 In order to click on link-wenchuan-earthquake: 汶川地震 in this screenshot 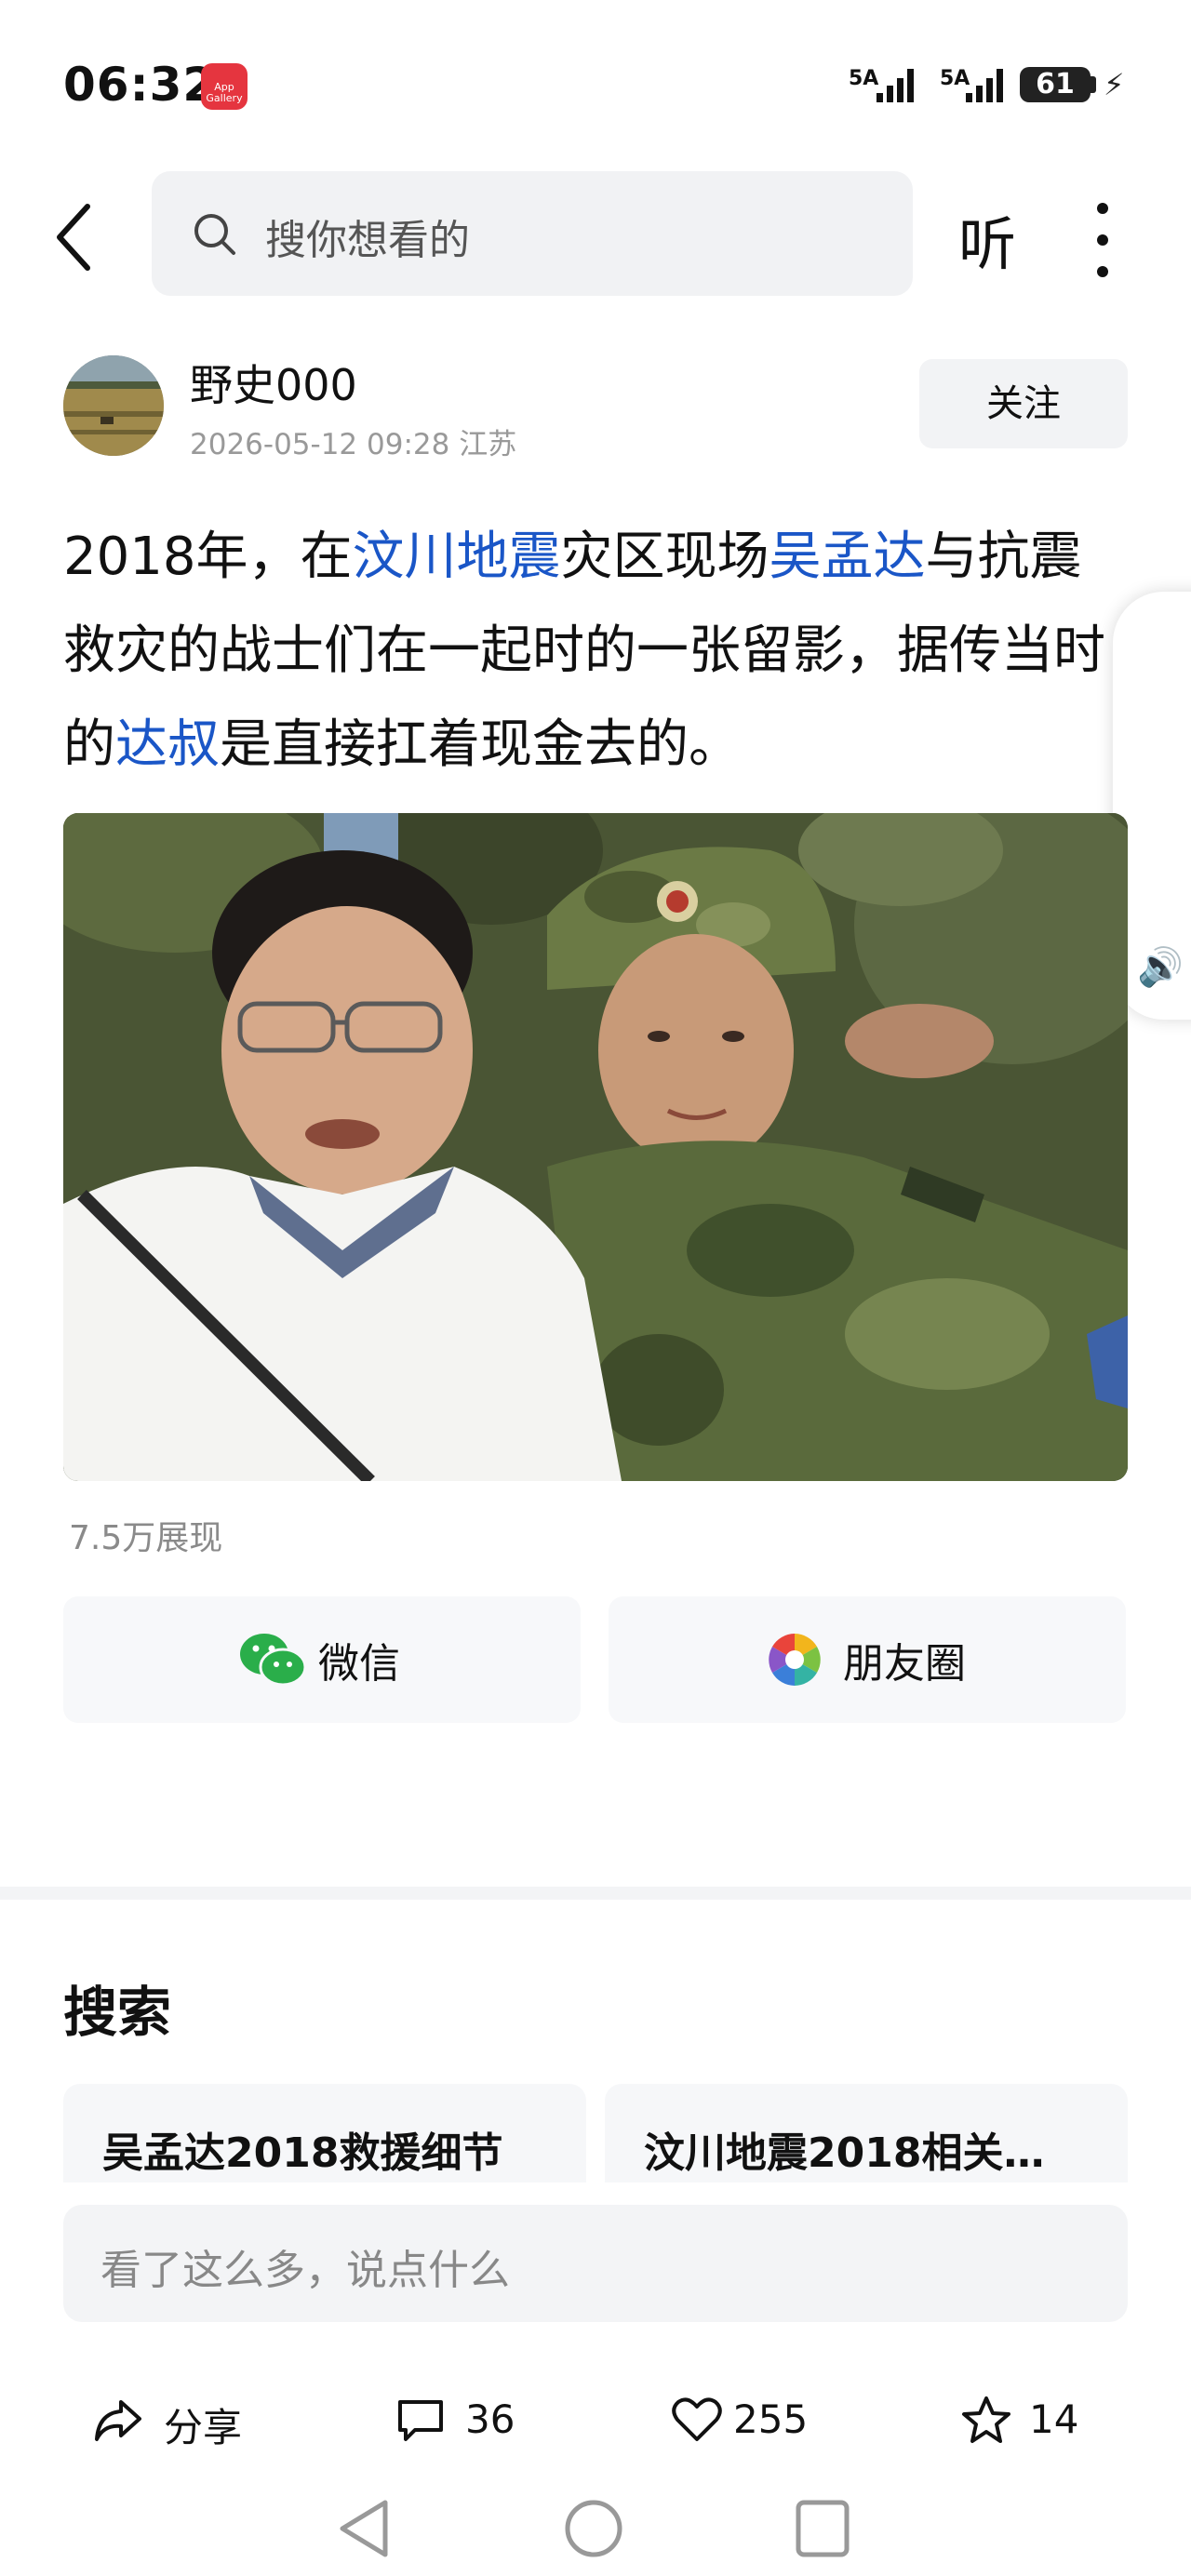, I will do `click(457, 557)`.